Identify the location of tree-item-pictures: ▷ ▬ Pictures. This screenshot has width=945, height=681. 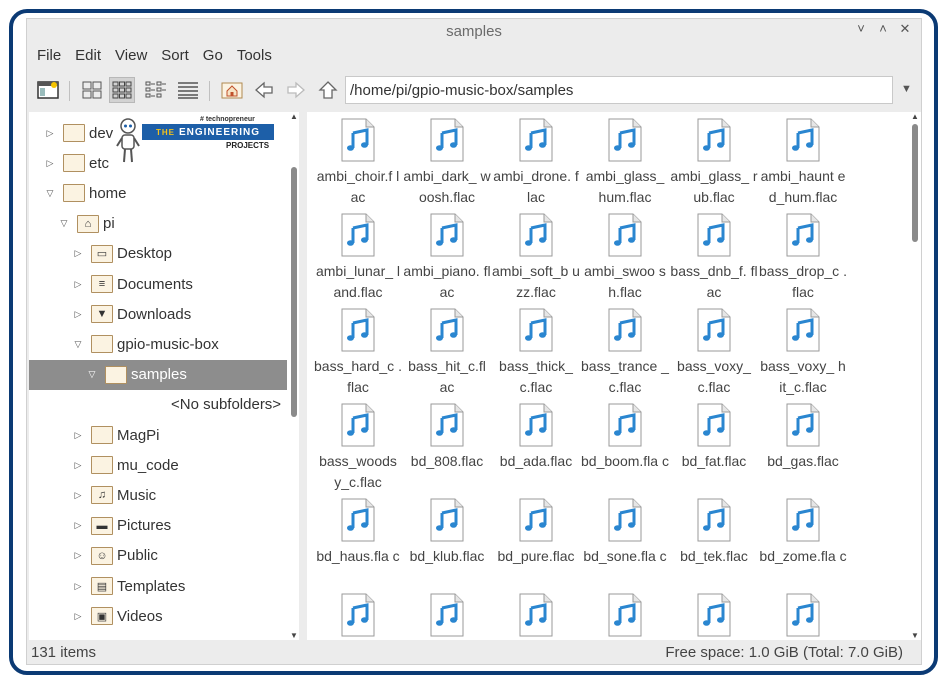
(158, 526).